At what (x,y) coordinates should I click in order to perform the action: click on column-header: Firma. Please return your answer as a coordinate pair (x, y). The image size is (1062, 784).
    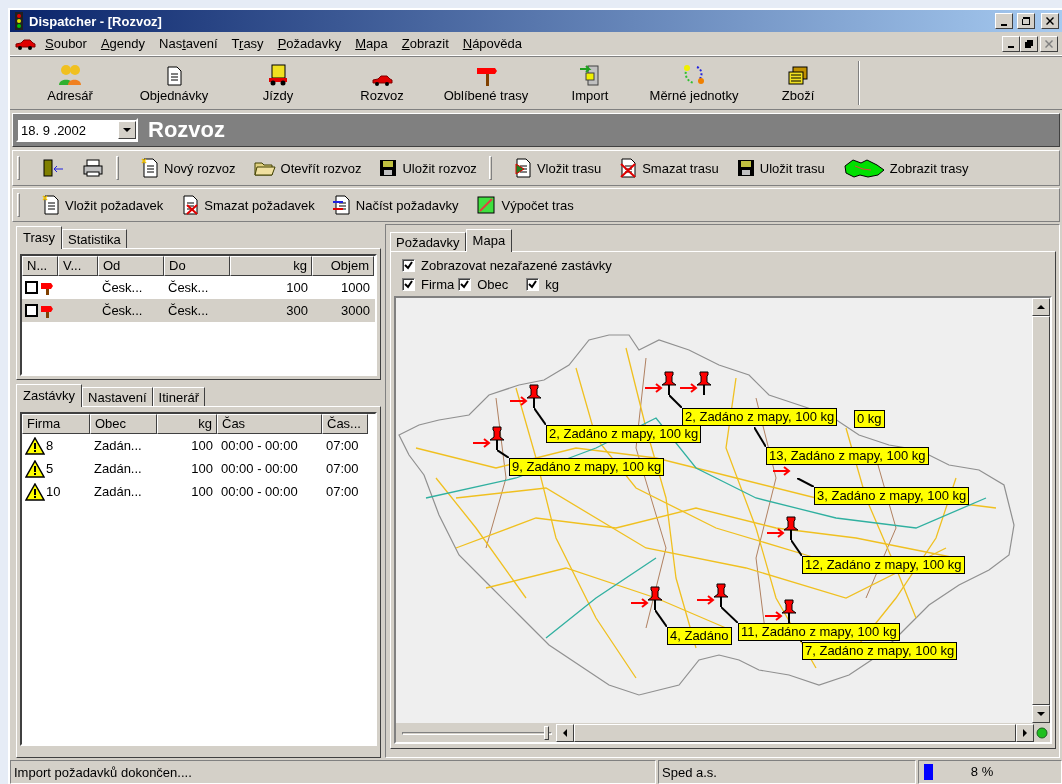
    Looking at the image, I should click on (56, 424).